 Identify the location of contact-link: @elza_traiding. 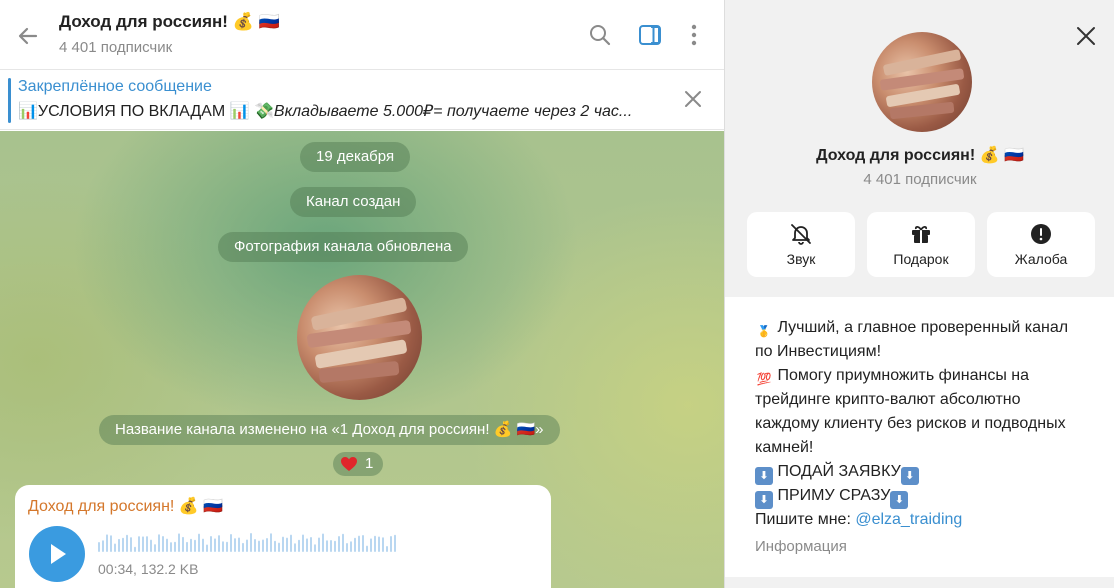
(908, 519).